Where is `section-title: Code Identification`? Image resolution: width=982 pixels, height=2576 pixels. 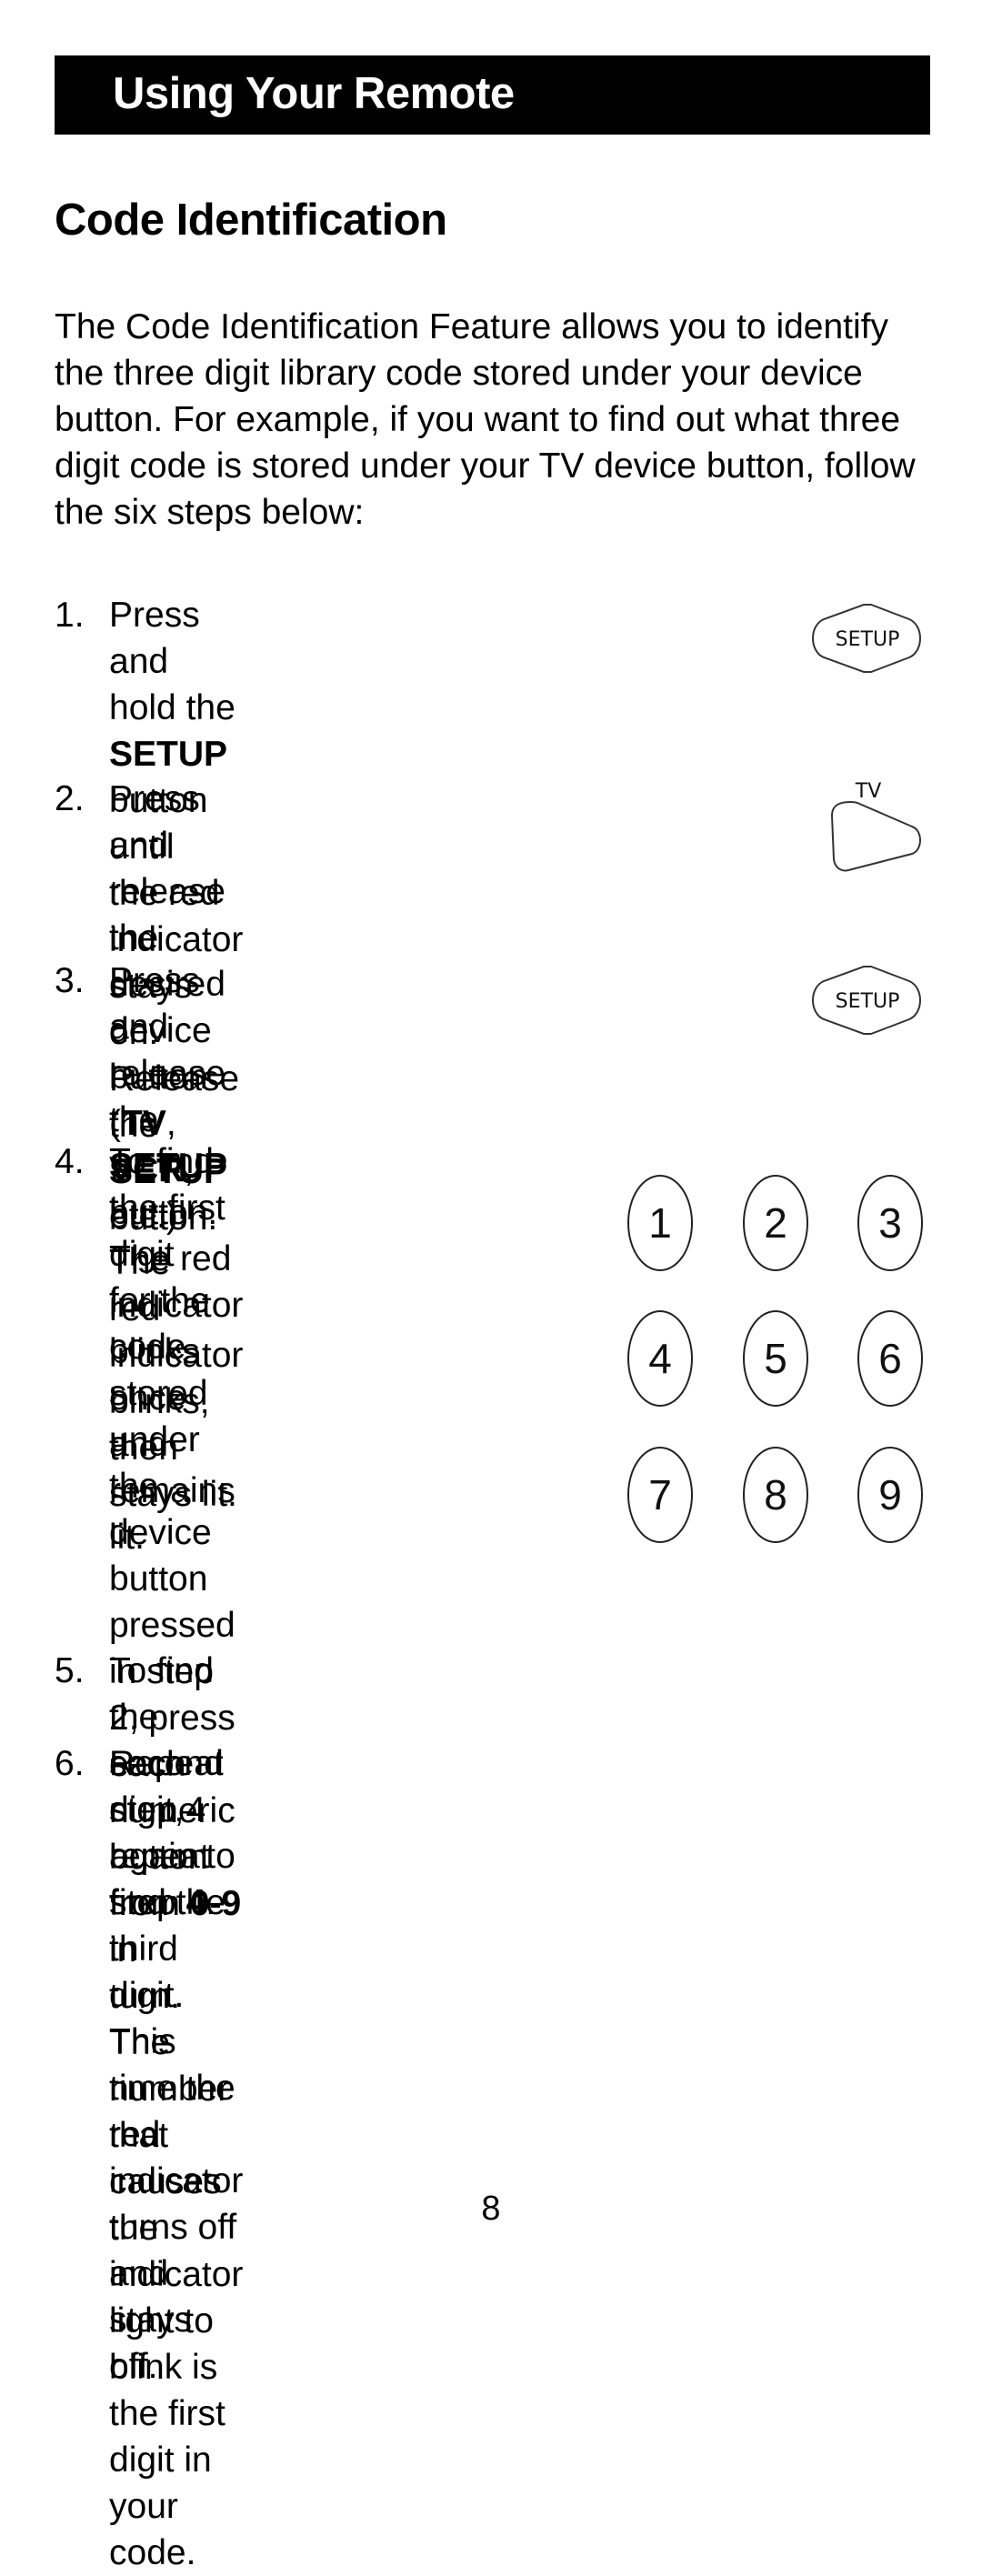 section-title: Code Identification is located at coordinates (251, 220).